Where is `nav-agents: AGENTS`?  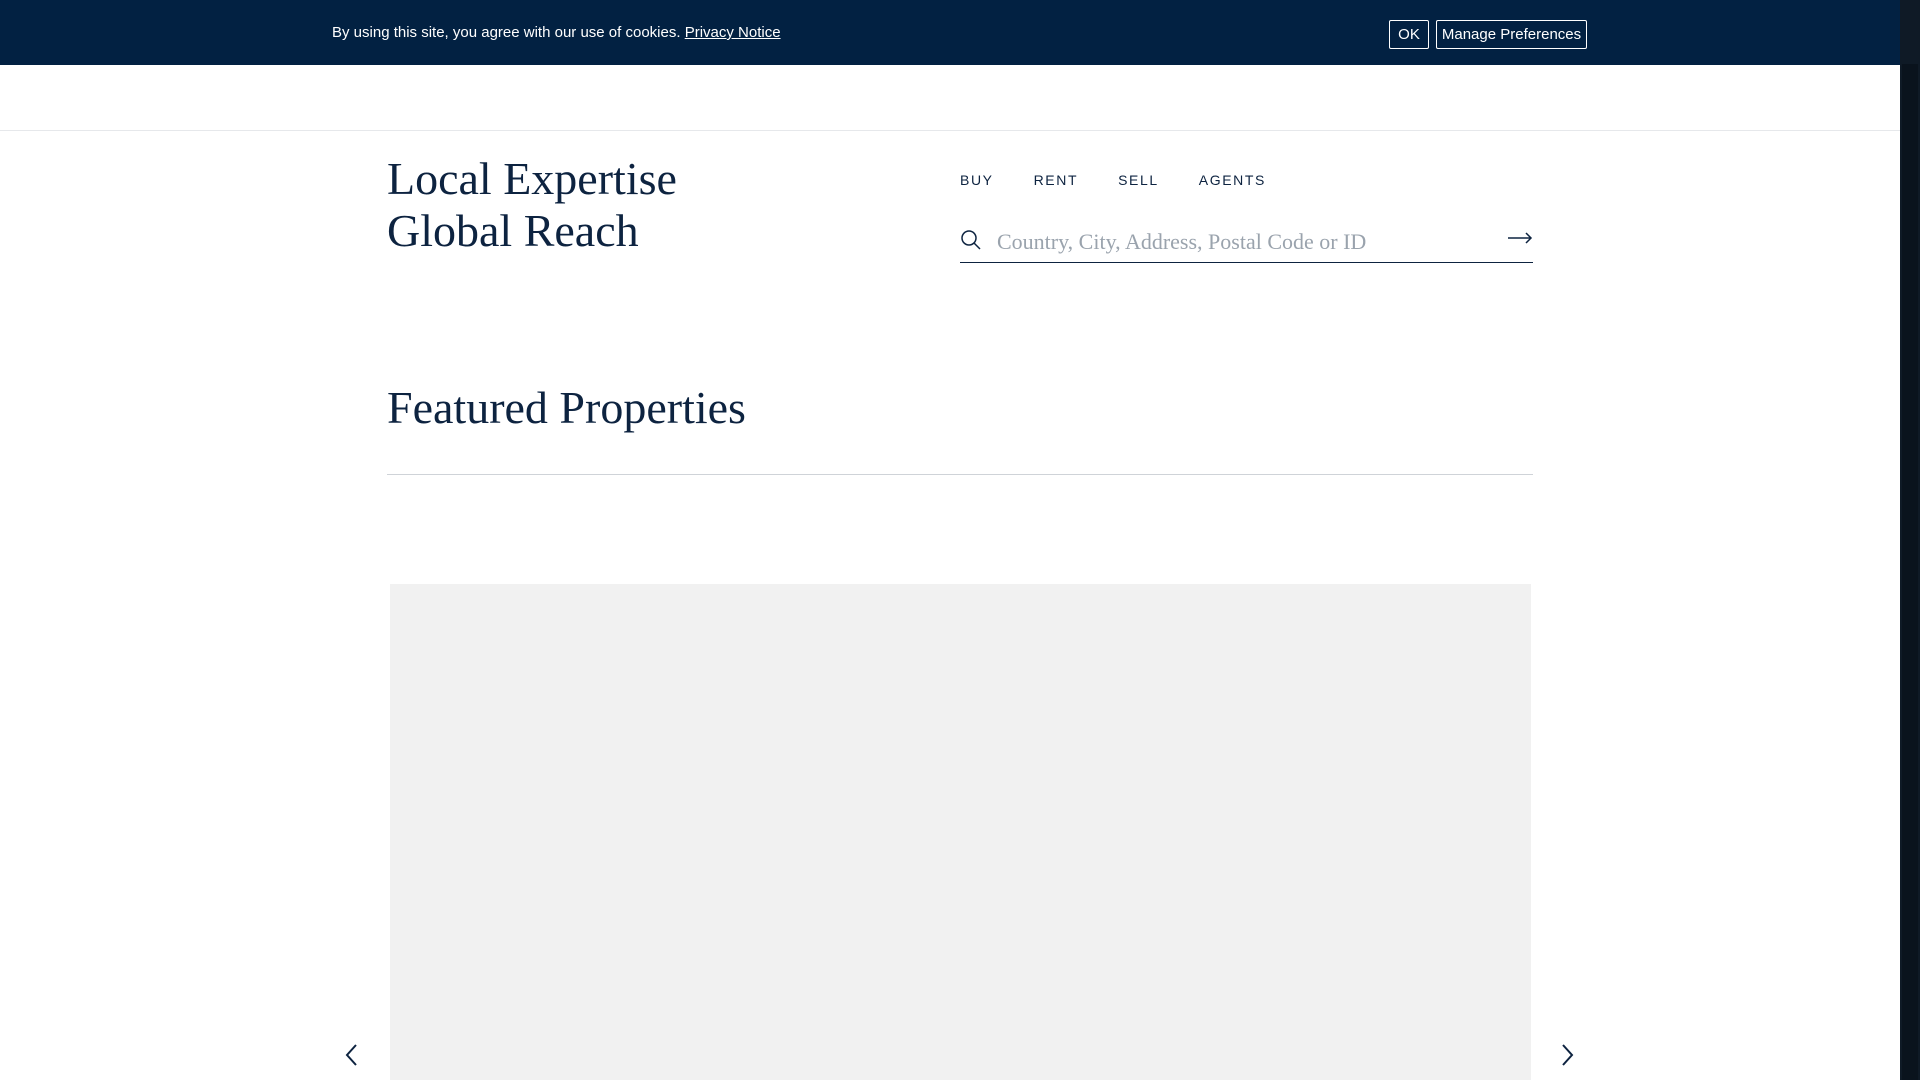
nav-agents: AGENTS is located at coordinates (1232, 180).